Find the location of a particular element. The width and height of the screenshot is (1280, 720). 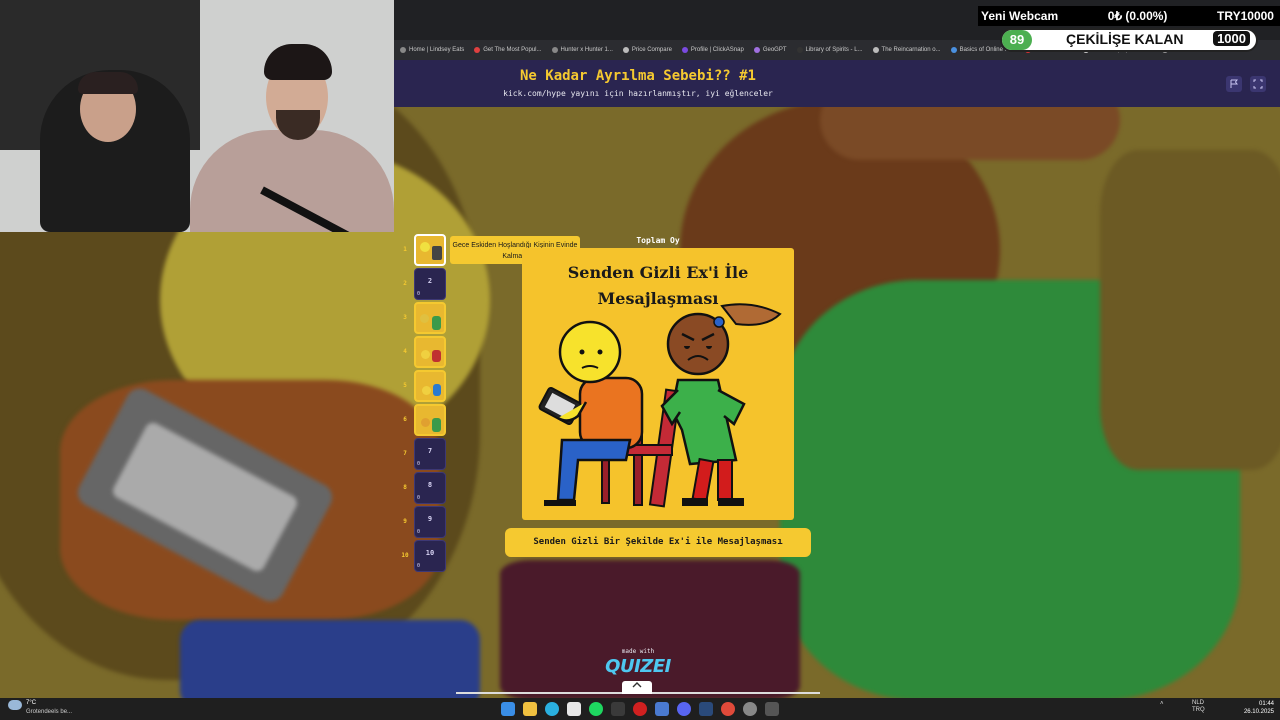

webcam-feed is located at coordinates (197, 116).